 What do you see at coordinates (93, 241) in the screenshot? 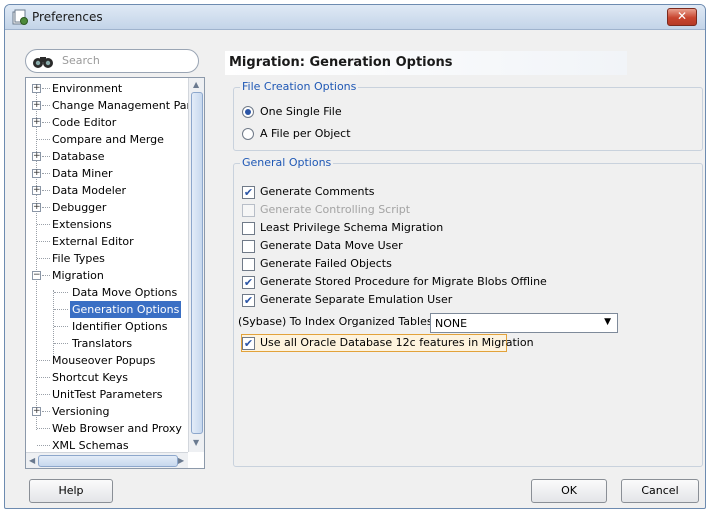
I see `tree-item-label: External Editor` at bounding box center [93, 241].